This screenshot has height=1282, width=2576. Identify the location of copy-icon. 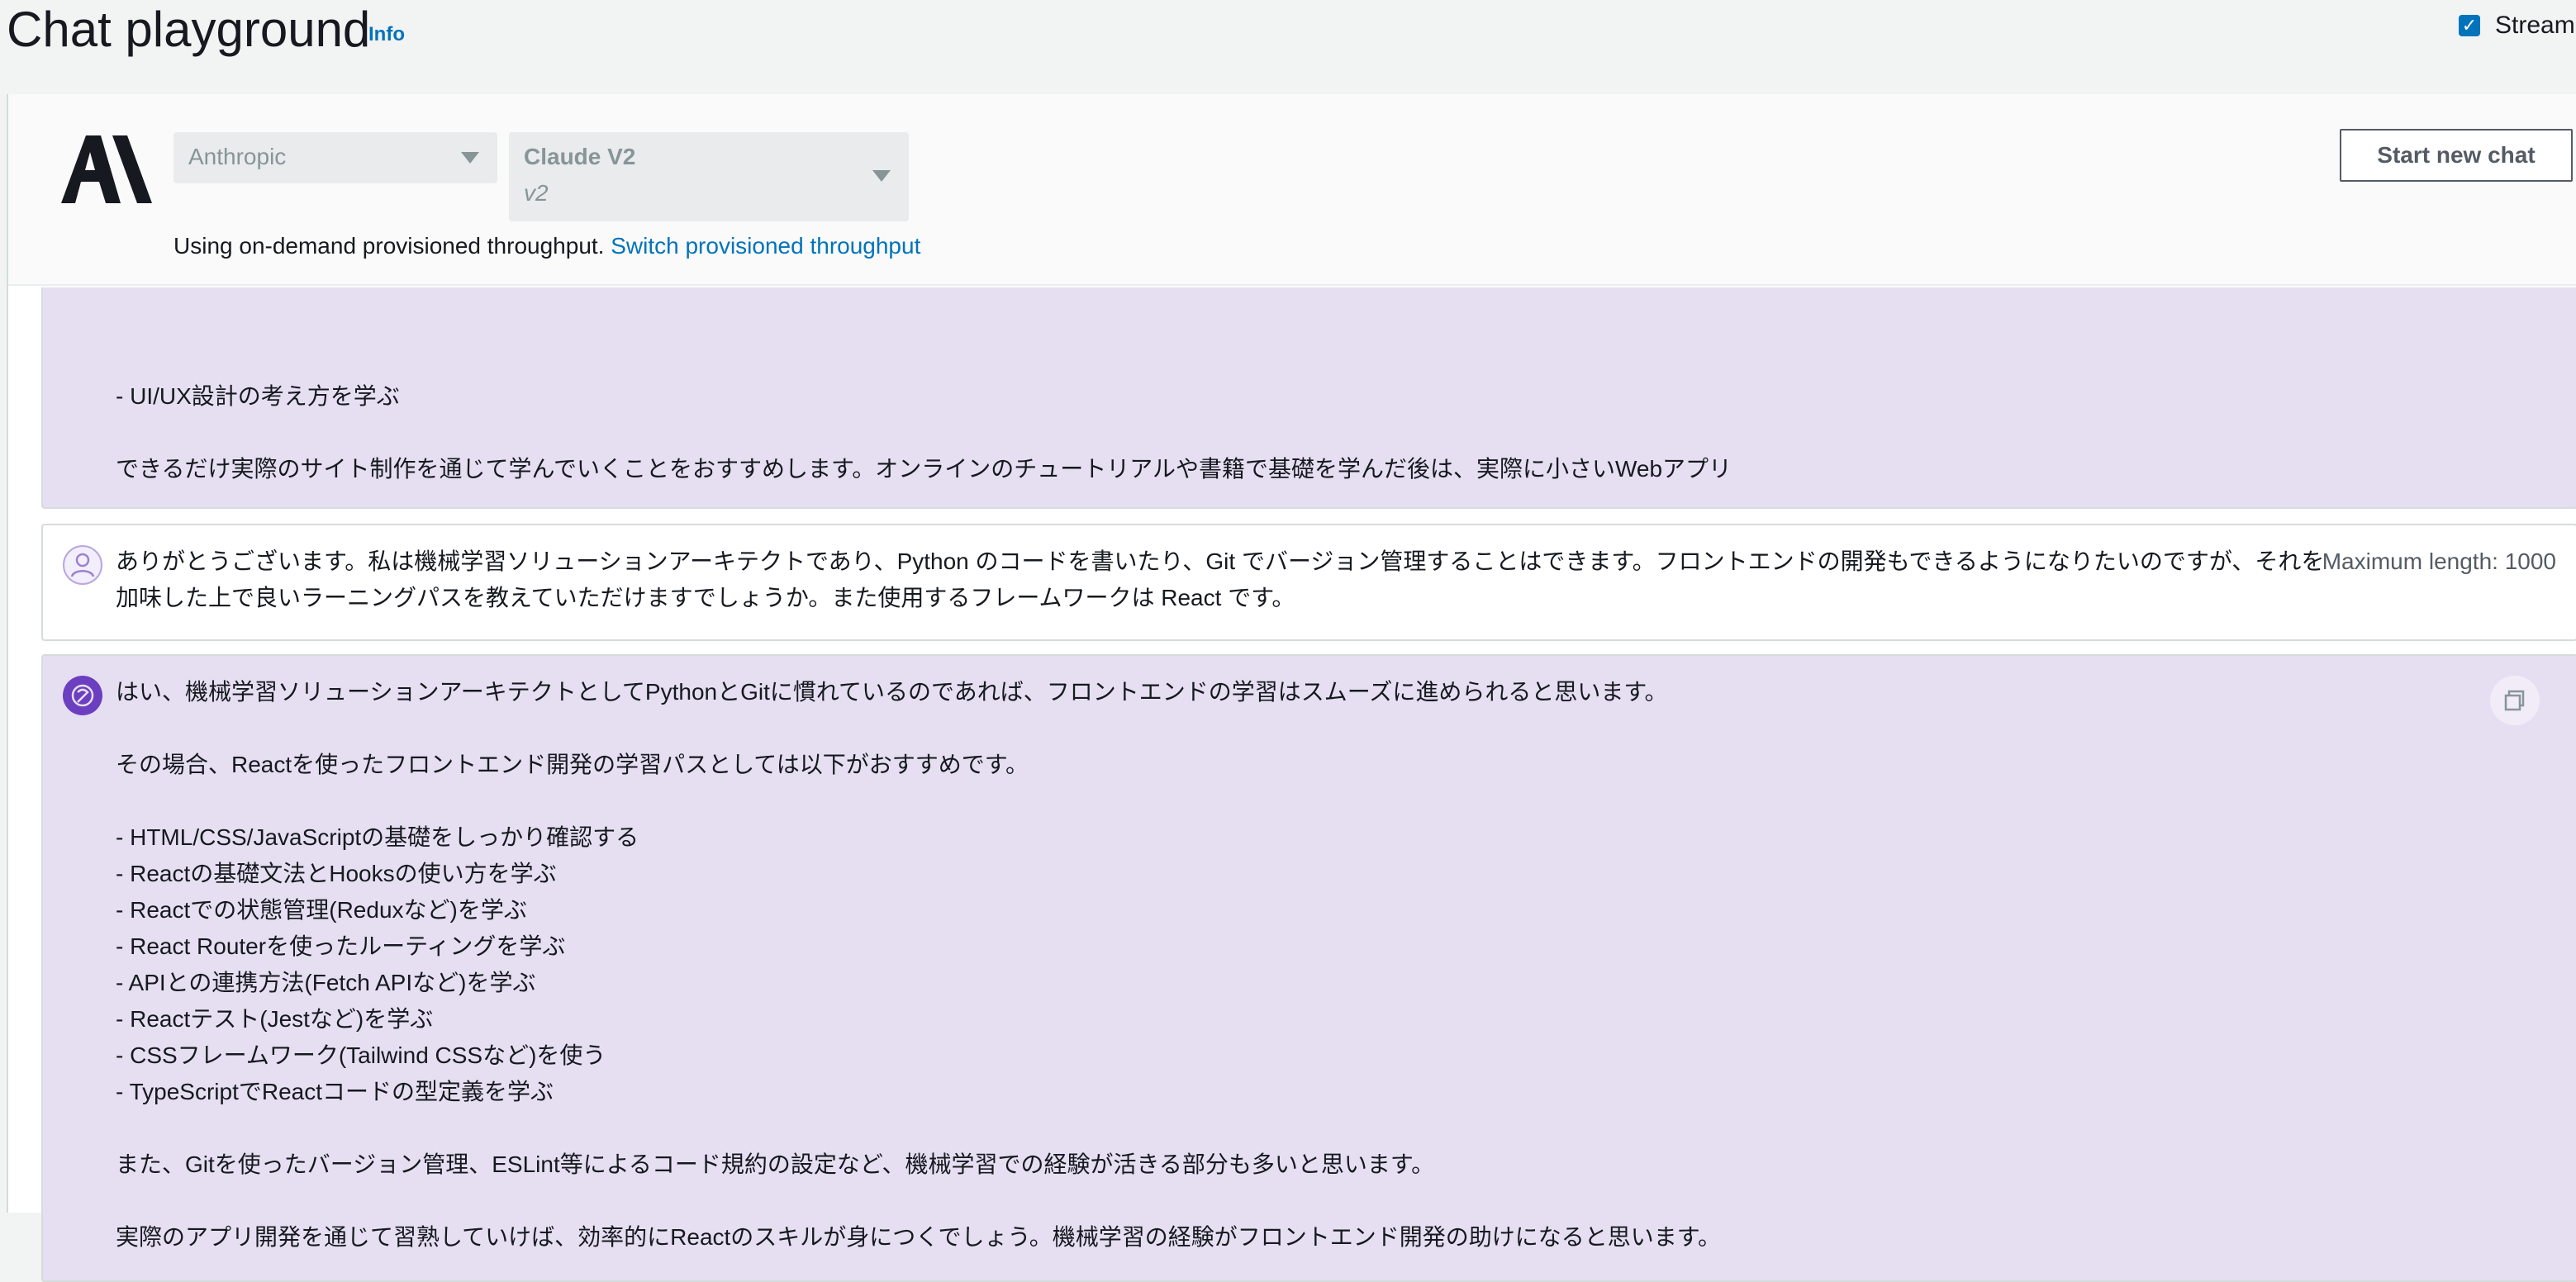
(2514, 700).